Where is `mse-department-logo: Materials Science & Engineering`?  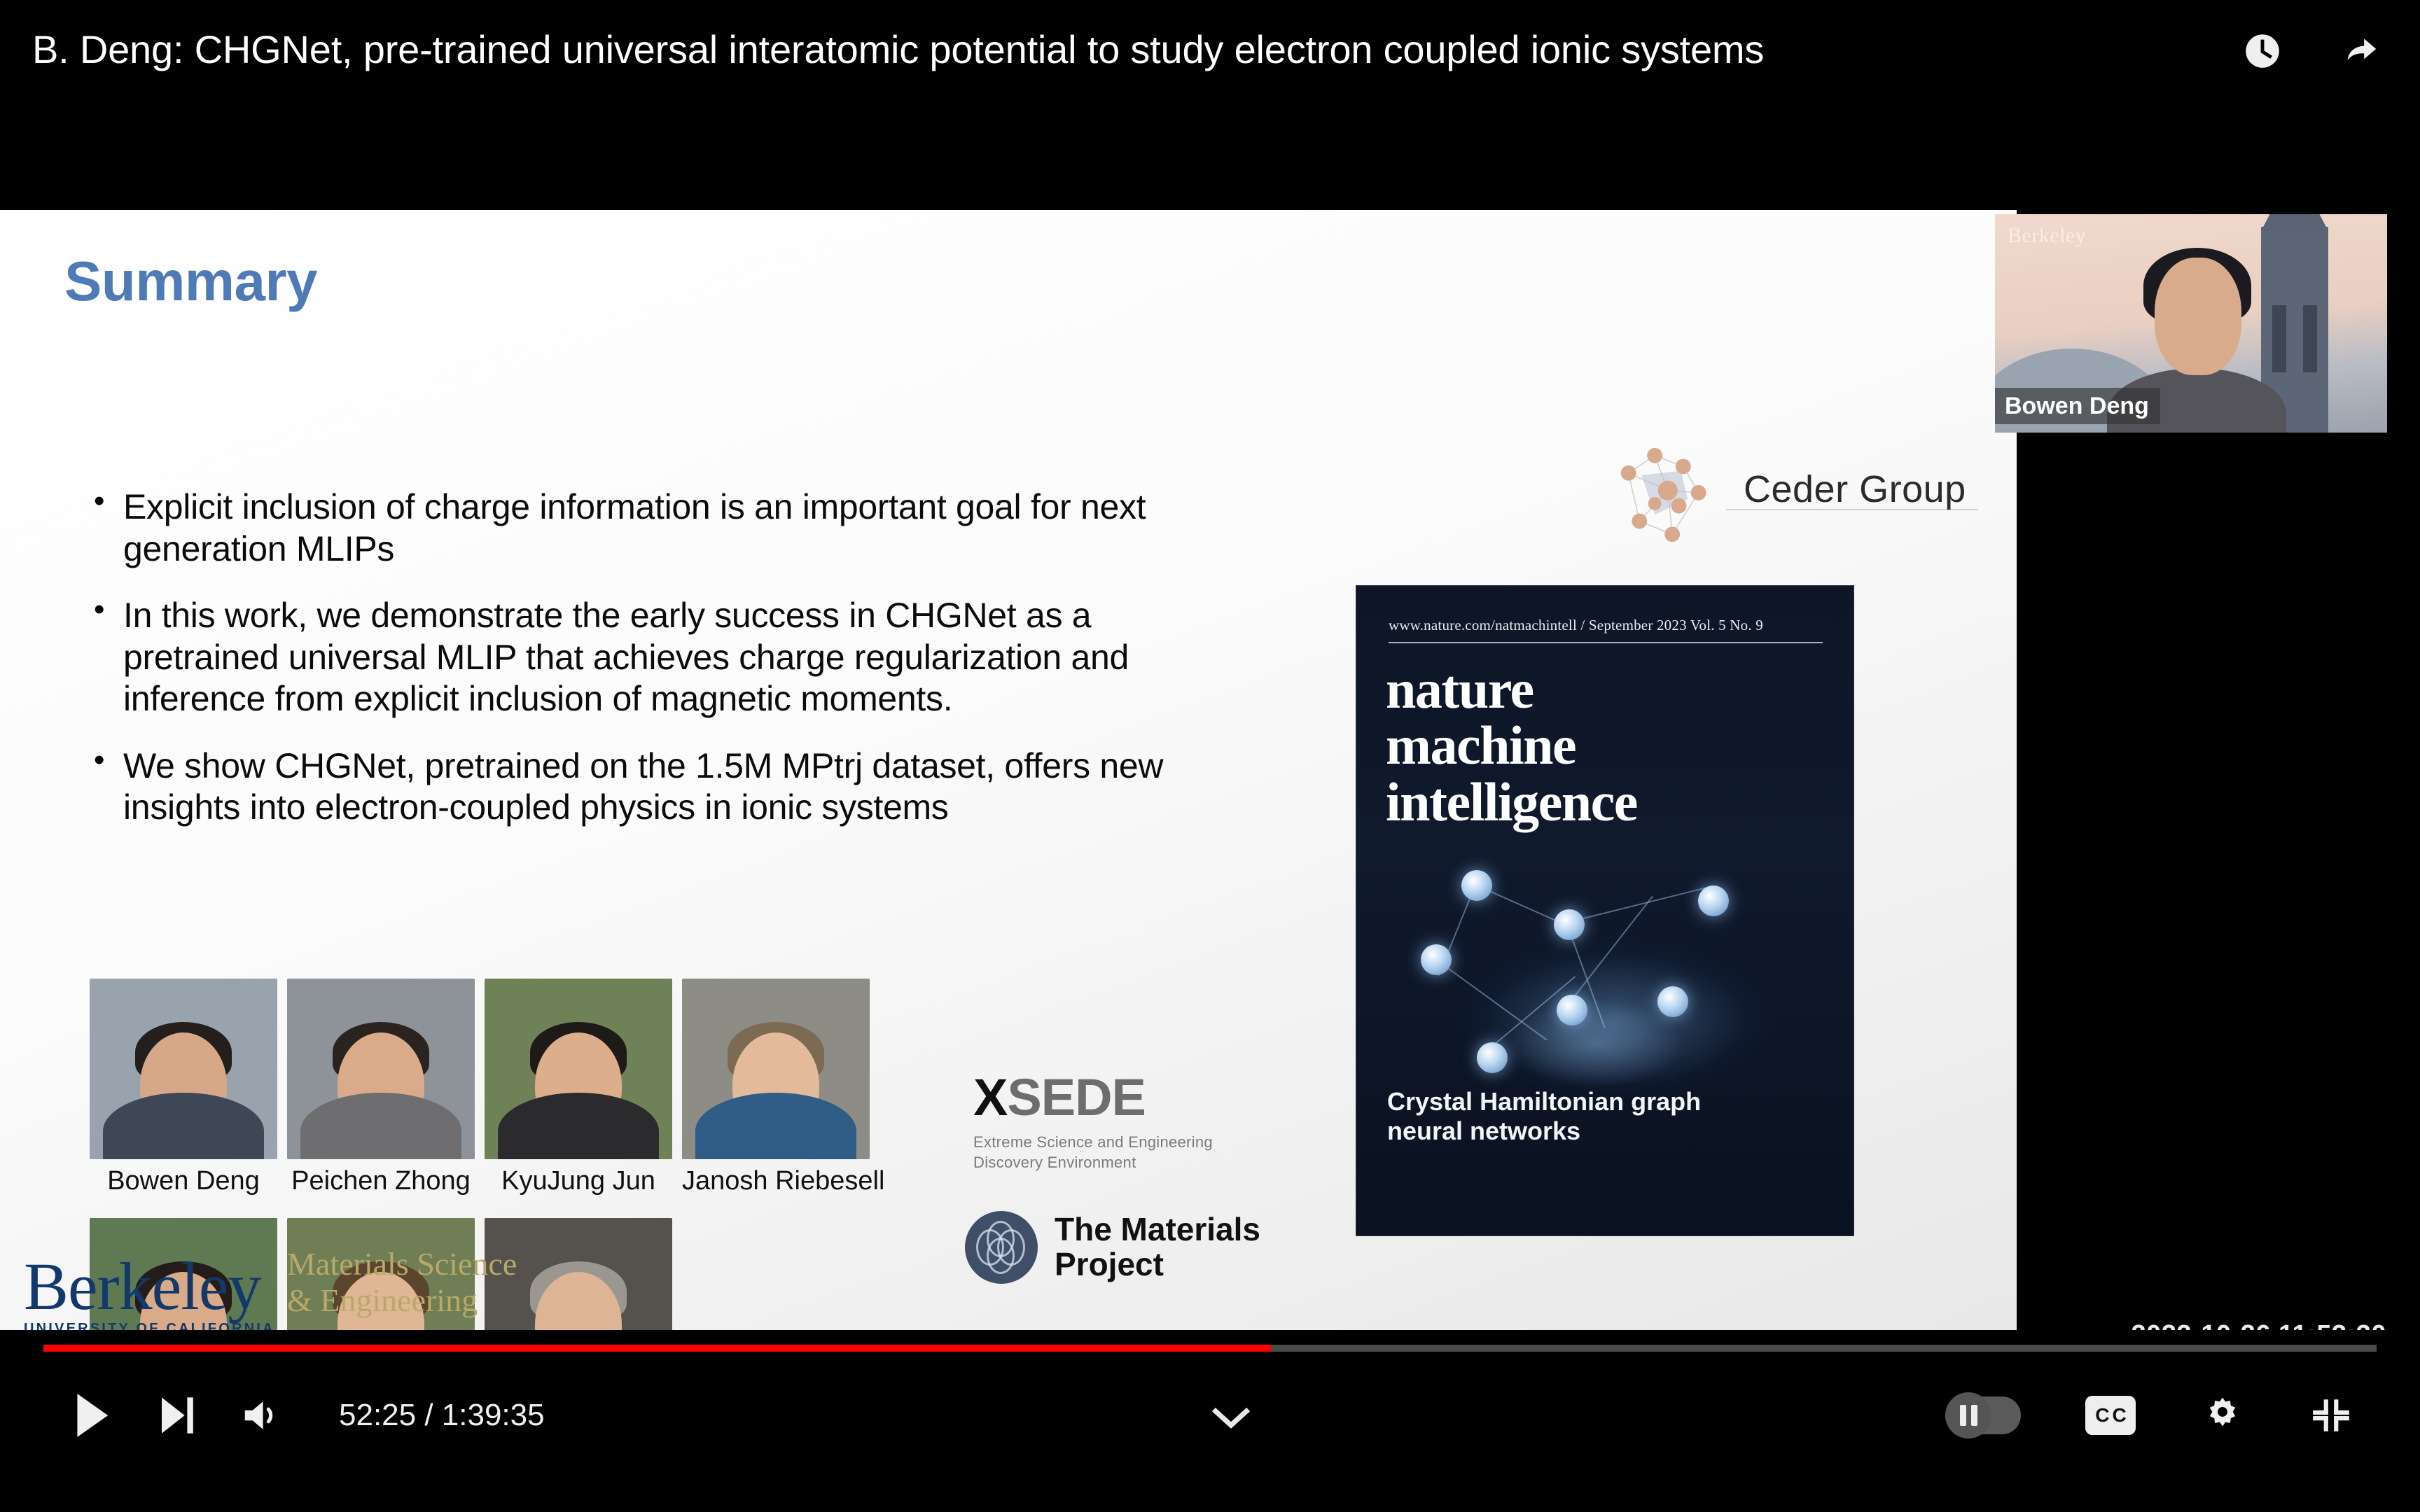
mse-department-logo: Materials Science & Engineering is located at coordinates (402, 1282).